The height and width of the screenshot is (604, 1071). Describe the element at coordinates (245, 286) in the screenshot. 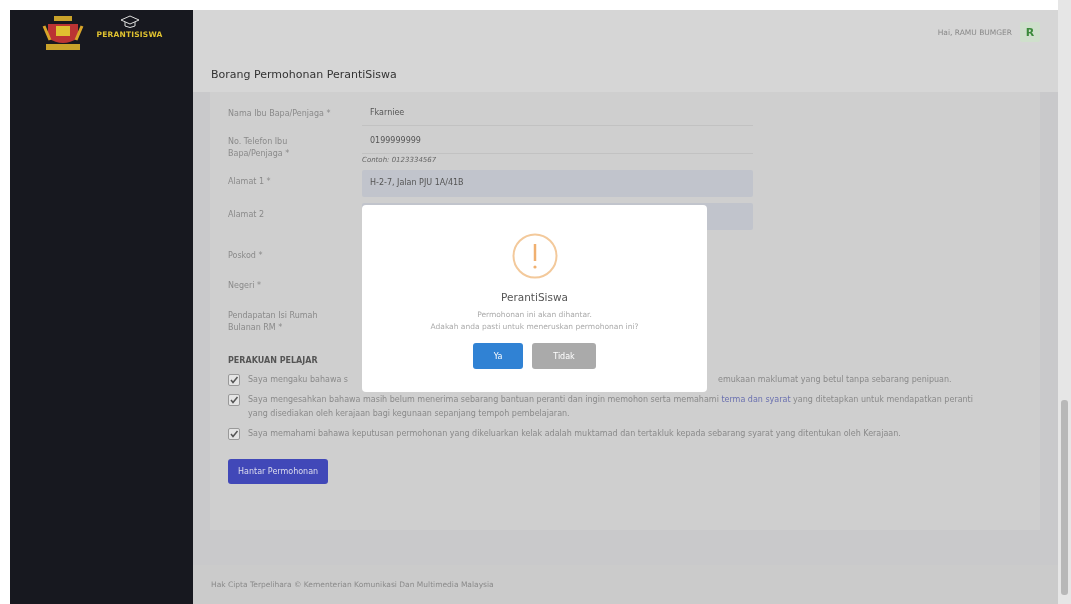

I see `field-label: Negeri *` at that location.